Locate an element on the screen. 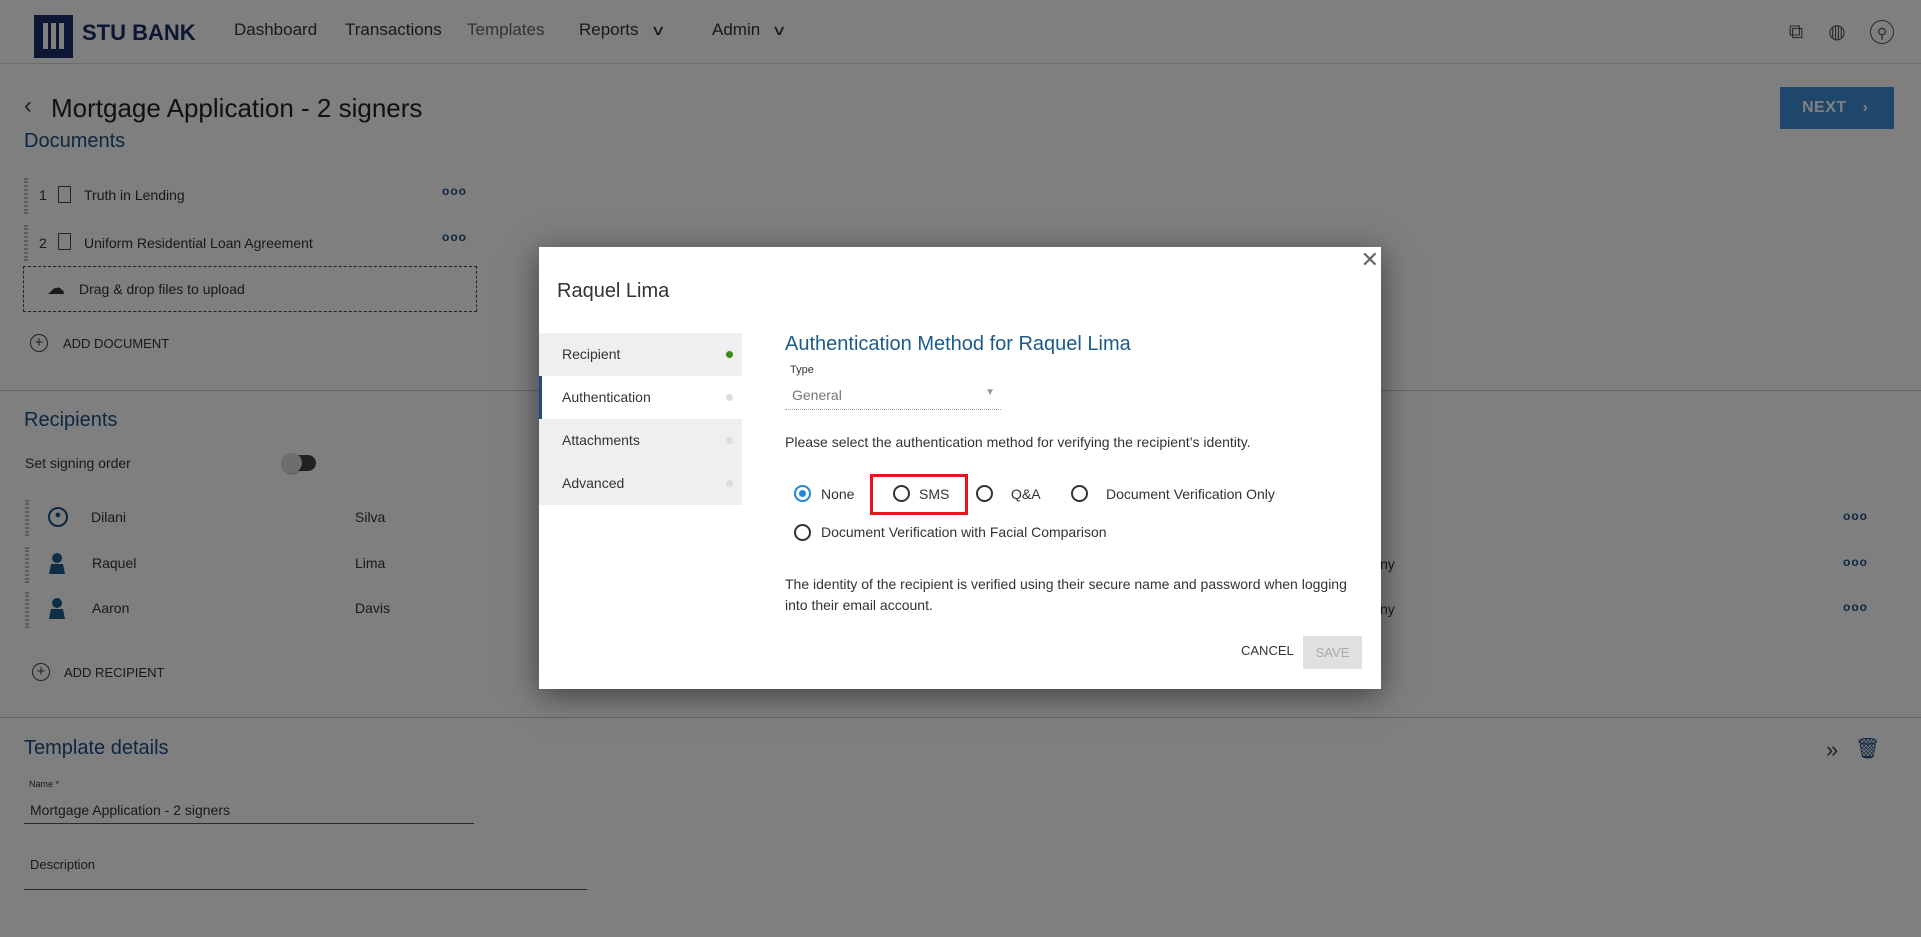 The height and width of the screenshot is (937, 1921). option-label: Document Verification Only is located at coordinates (1190, 494).